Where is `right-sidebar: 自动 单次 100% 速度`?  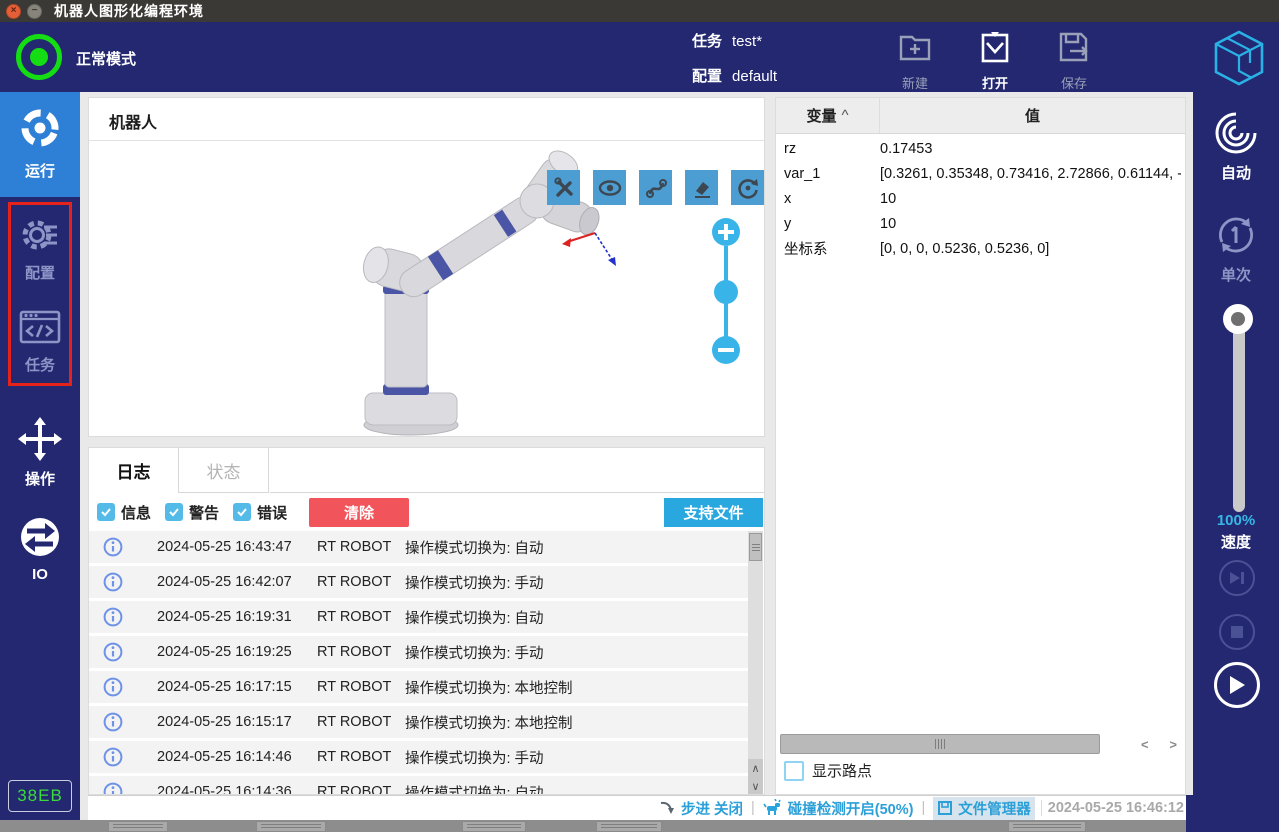 right-sidebar: 自动 单次 100% 速度 is located at coordinates (1236, 462).